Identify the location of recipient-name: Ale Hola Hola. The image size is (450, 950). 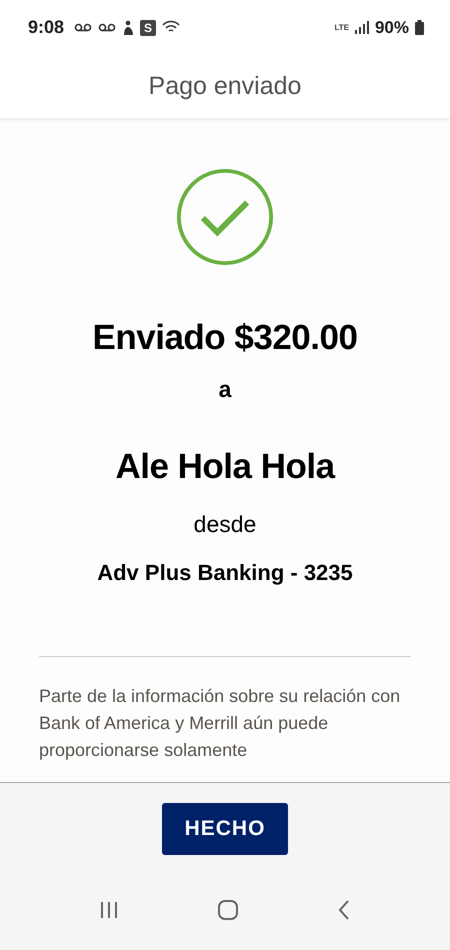
(225, 467).